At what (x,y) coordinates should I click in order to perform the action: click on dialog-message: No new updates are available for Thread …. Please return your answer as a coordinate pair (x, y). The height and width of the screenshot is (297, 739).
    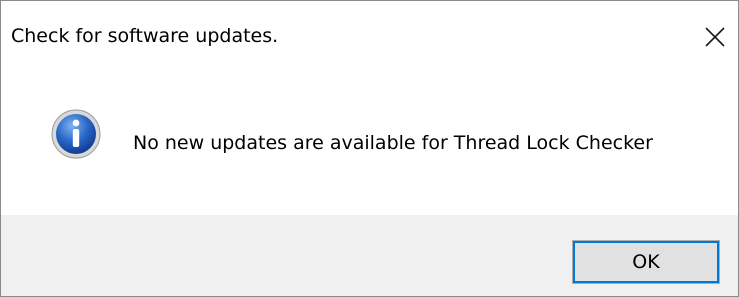
    Looking at the image, I should click on (393, 143).